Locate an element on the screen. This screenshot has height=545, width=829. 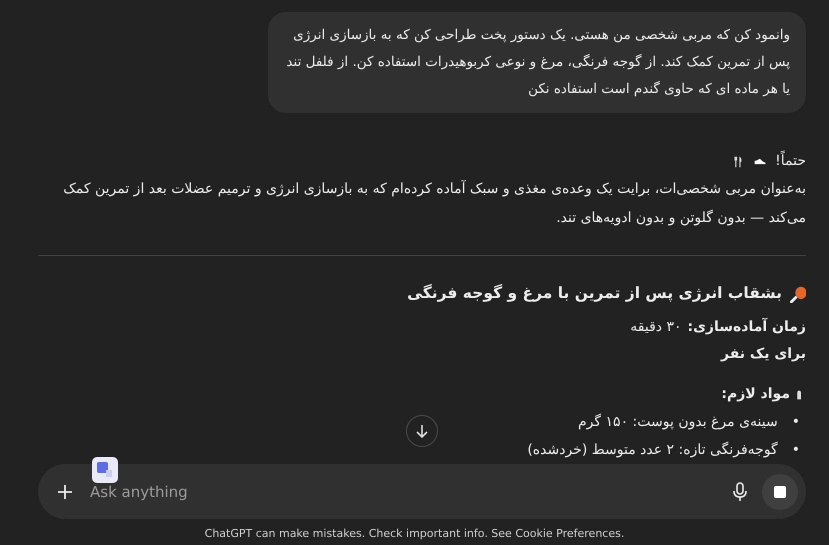
stop-icon is located at coordinates (780, 492).